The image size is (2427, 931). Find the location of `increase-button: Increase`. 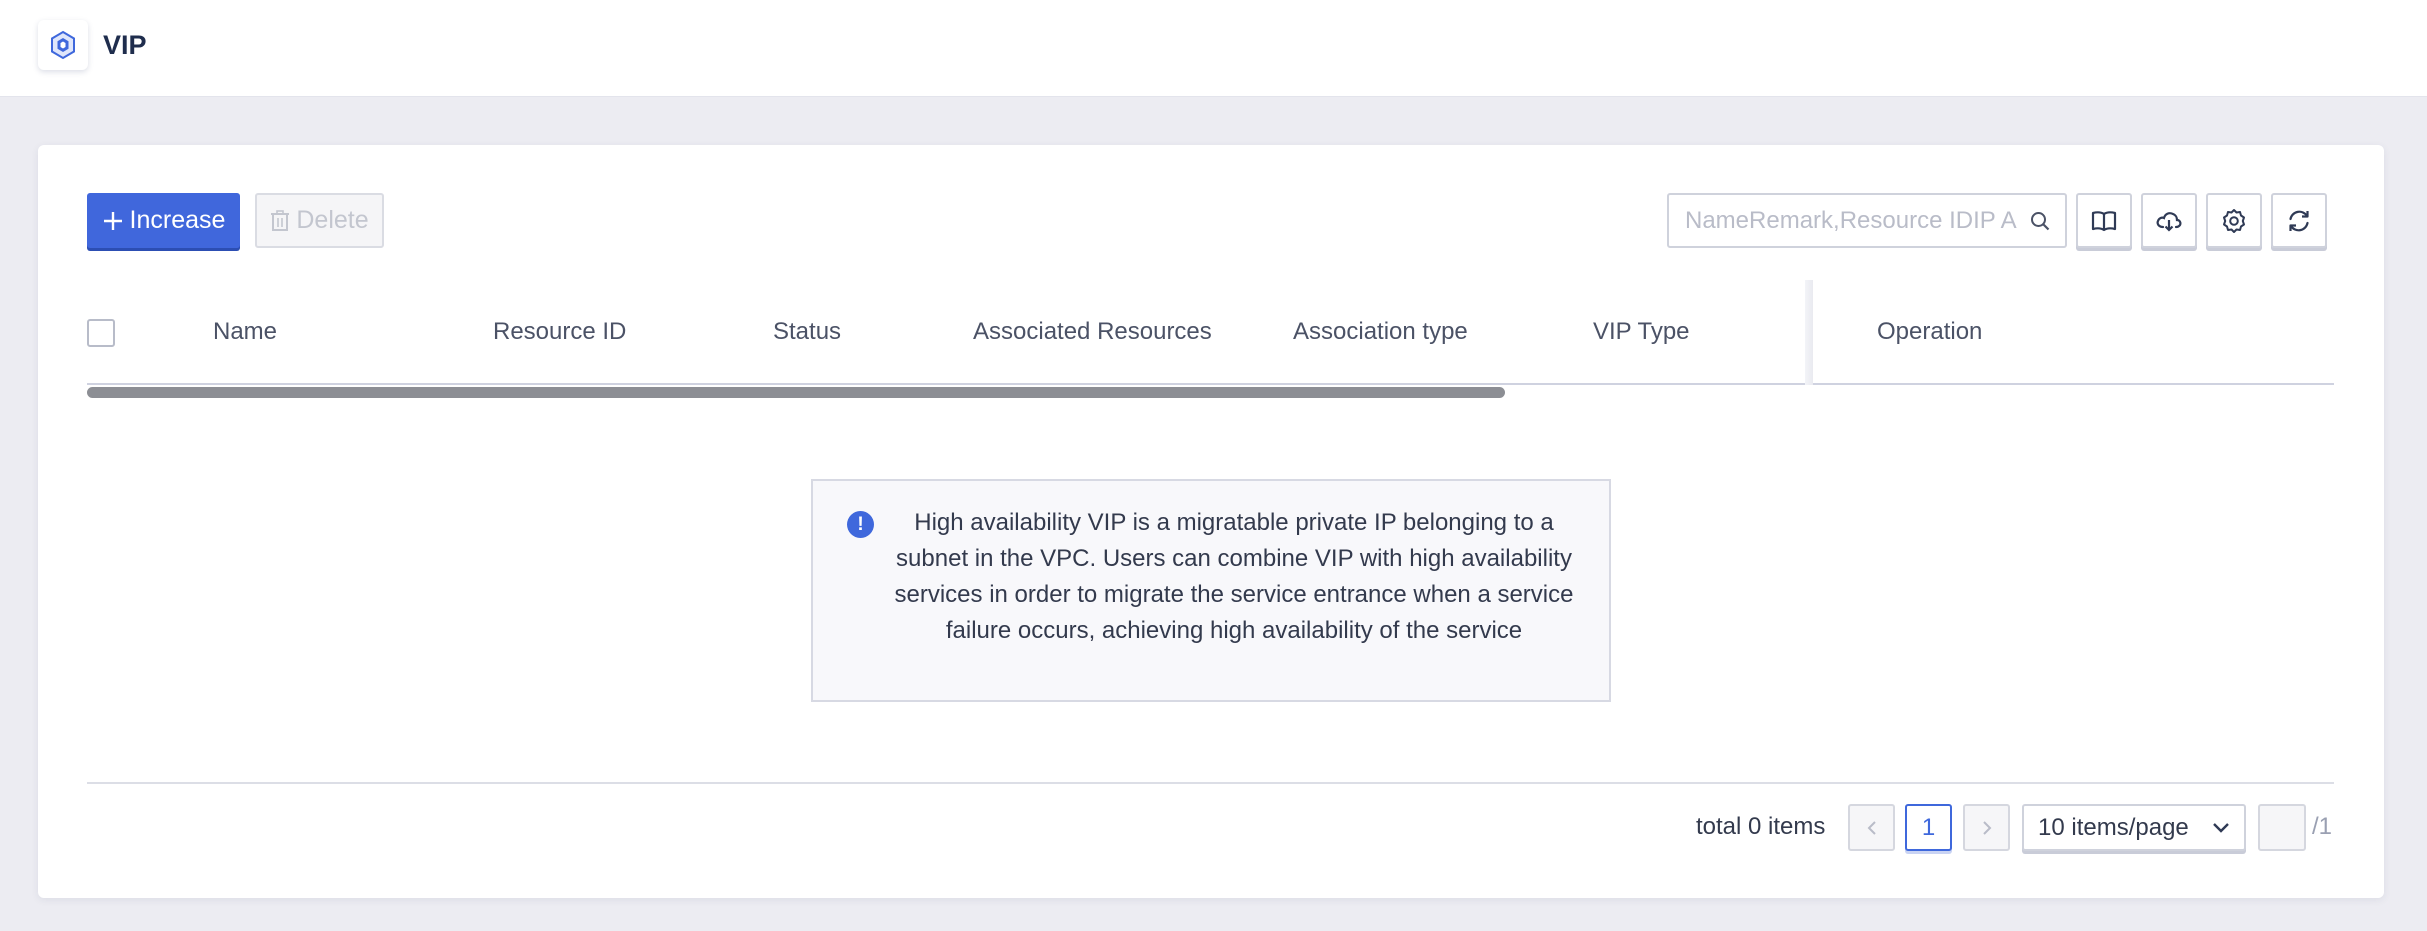

increase-button: Increase is located at coordinates (163, 220).